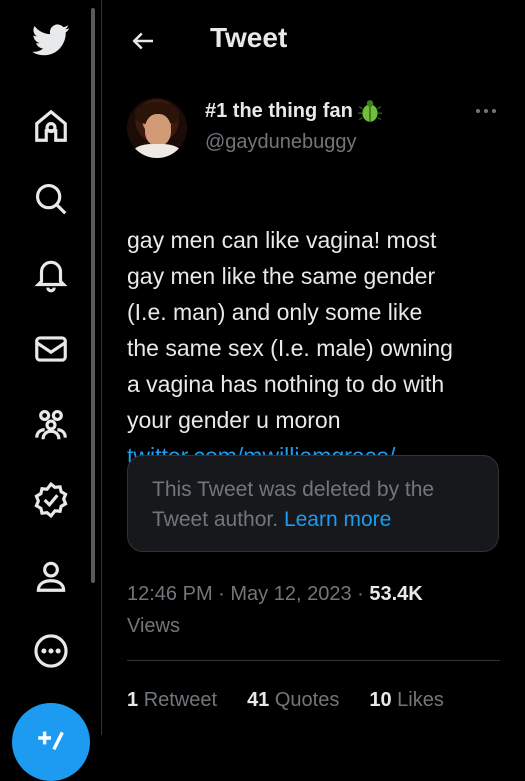 The image size is (525, 781). Describe the element at coordinates (486, 111) in the screenshot. I see `more-options-icon` at that location.